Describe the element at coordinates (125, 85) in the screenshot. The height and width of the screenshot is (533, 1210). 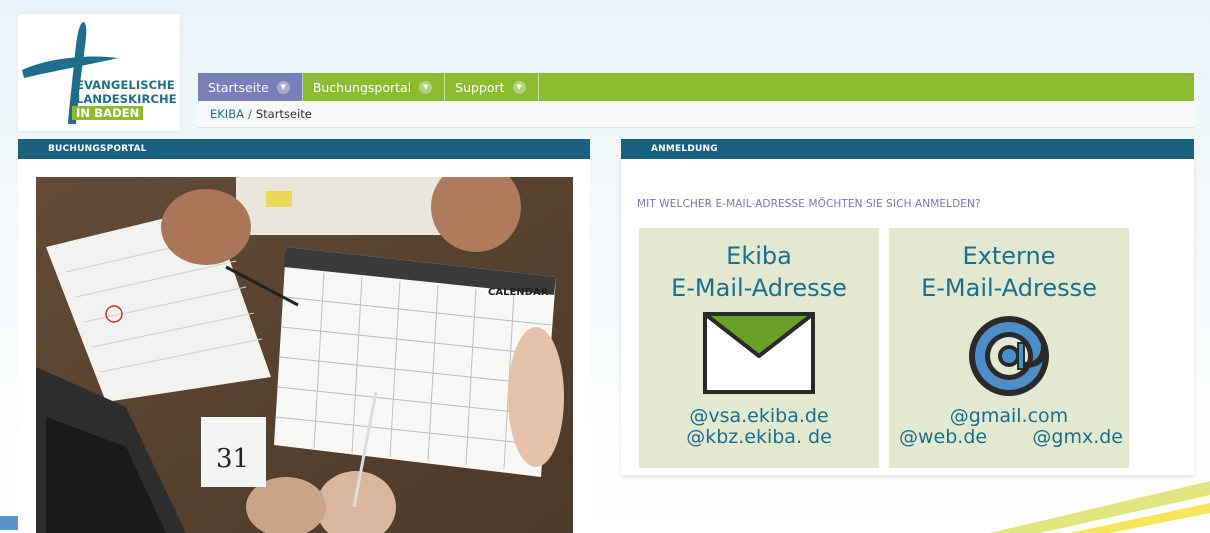
I see `logo-line-1: EVANGELISCHE` at that location.